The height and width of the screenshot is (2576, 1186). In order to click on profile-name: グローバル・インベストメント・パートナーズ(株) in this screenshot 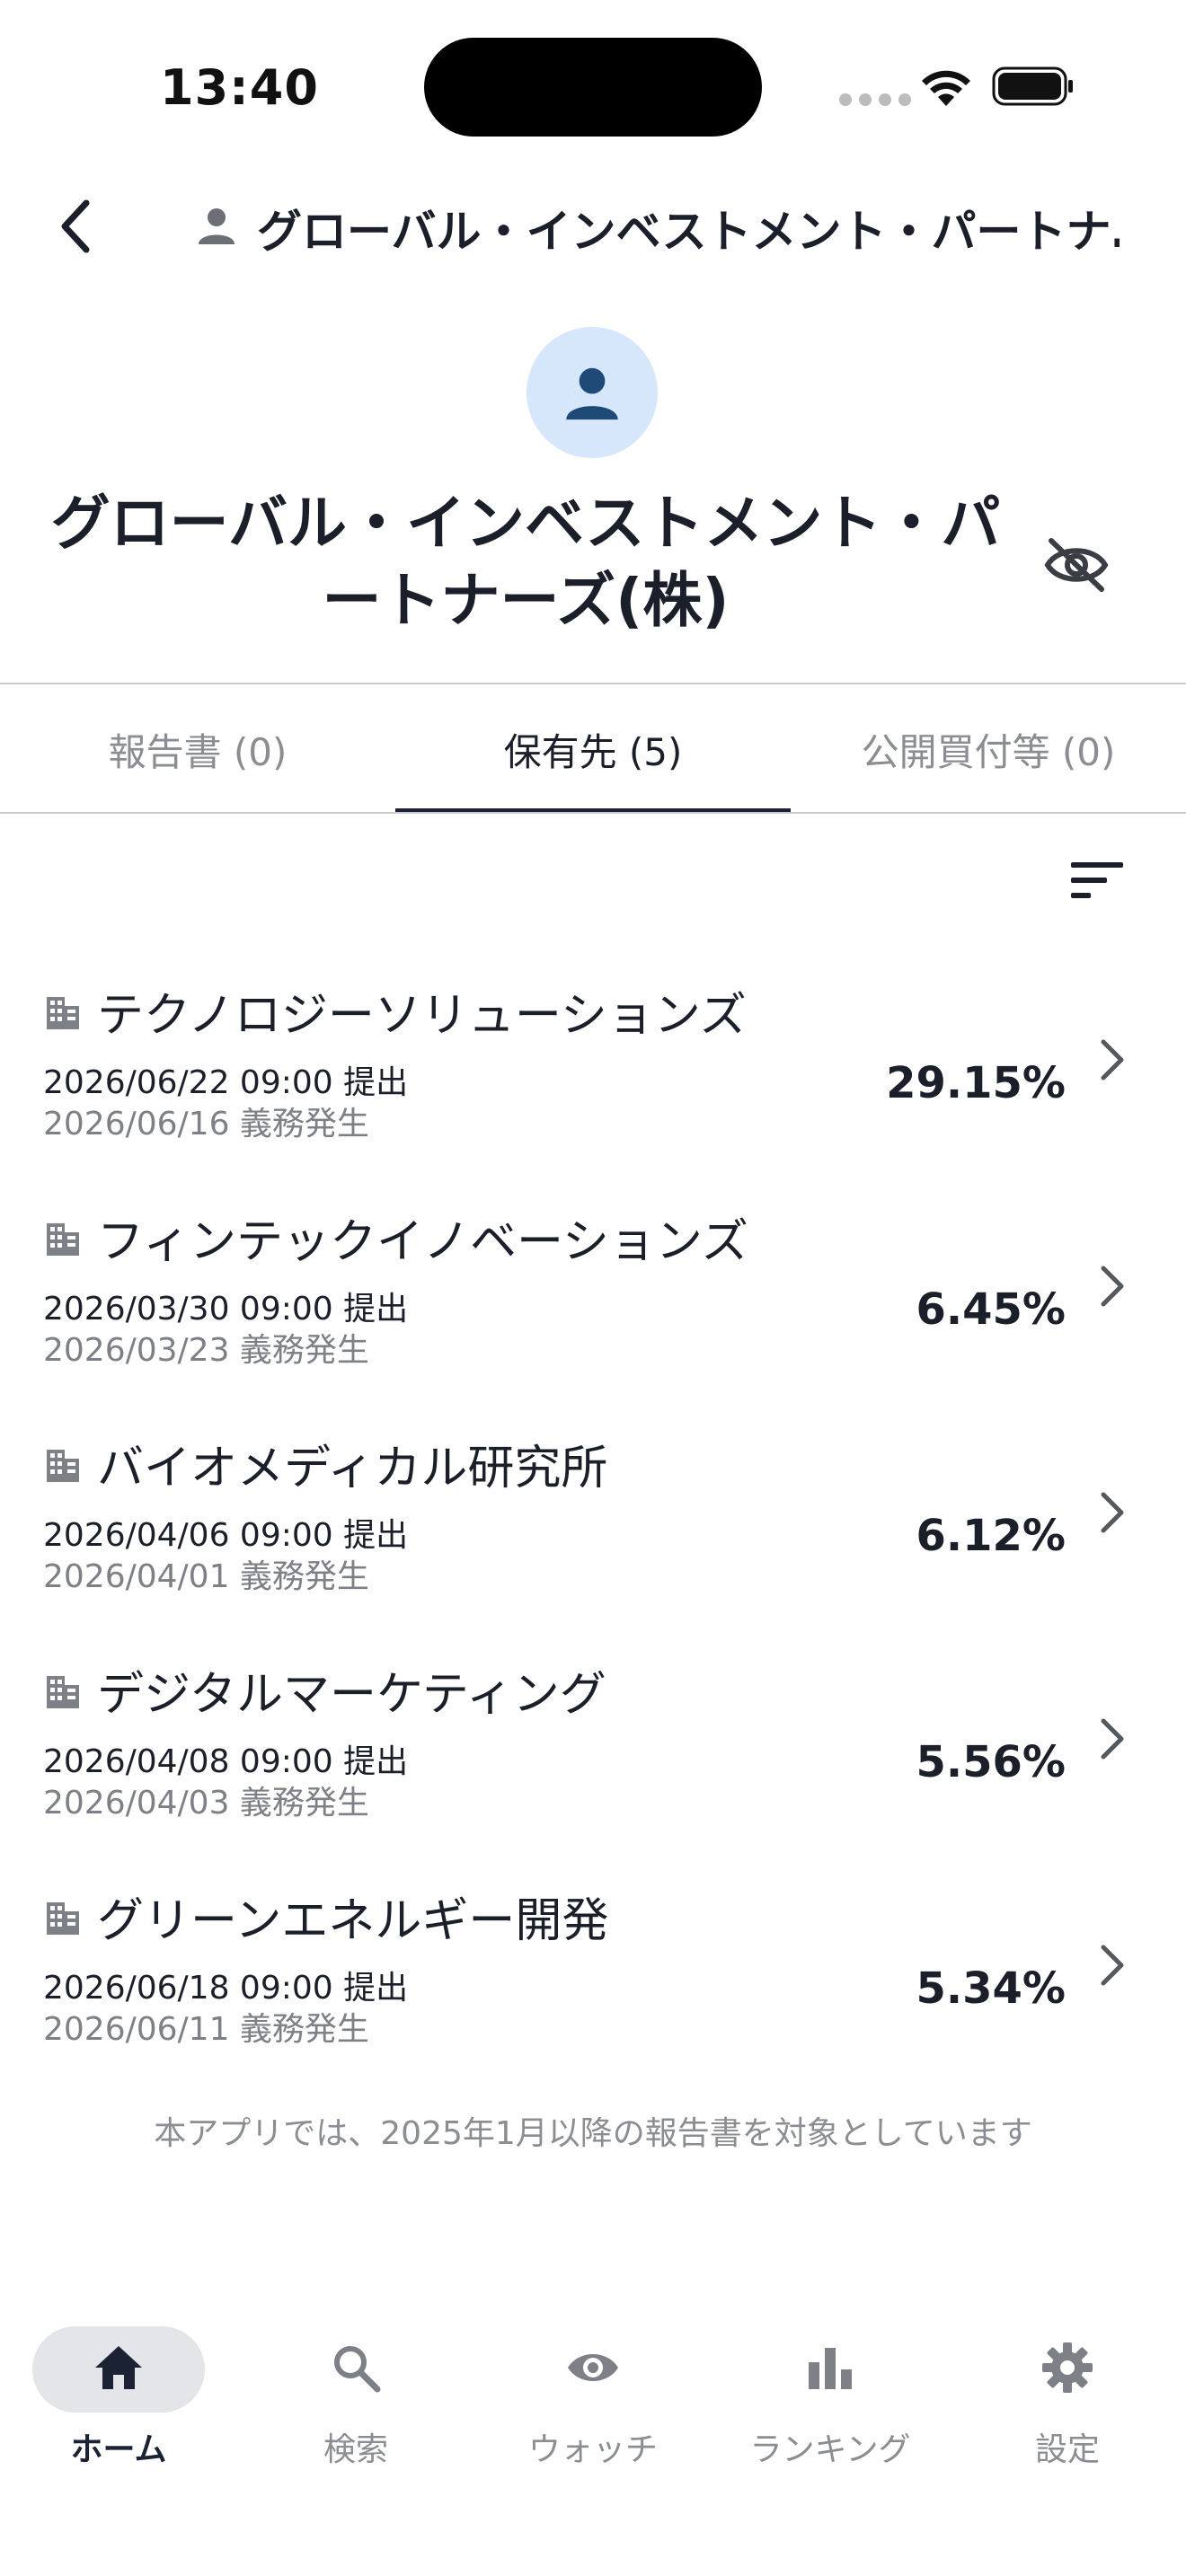, I will do `click(525, 562)`.